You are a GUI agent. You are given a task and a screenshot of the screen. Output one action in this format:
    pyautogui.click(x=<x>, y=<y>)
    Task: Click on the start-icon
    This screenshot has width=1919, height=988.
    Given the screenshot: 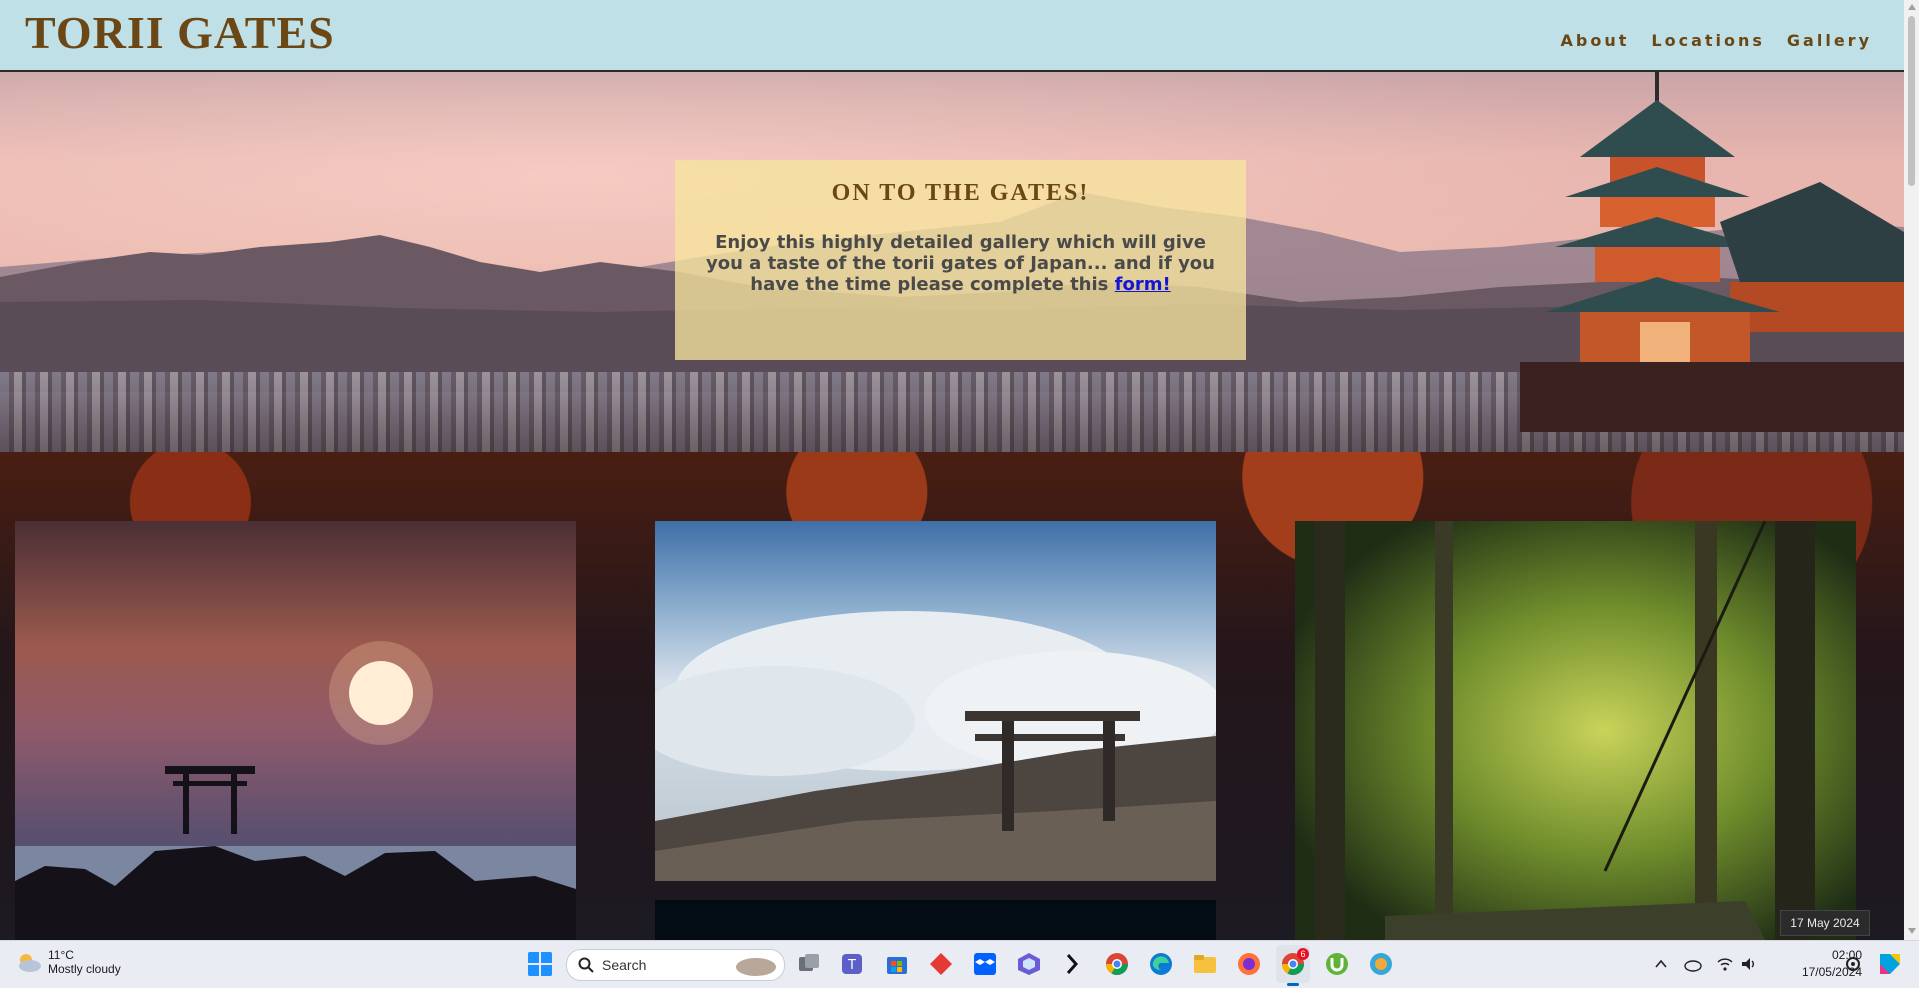 What is the action you would take?
    pyautogui.click(x=540, y=964)
    